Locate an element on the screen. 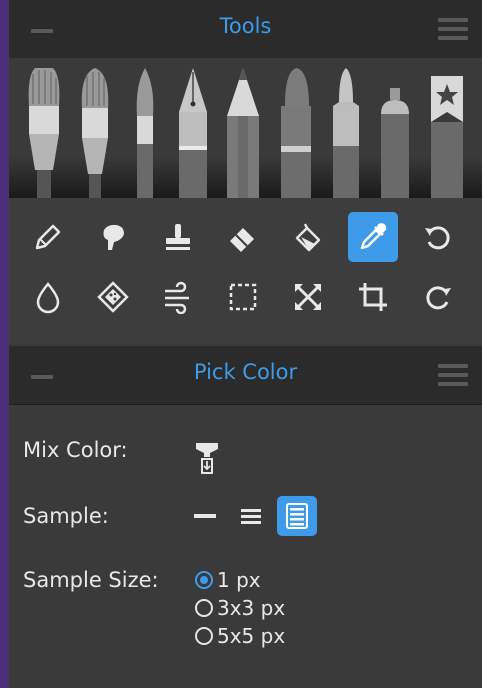 Image resolution: width=482 pixels, height=688 pixels. transform-tool-button is located at coordinates (308, 297).